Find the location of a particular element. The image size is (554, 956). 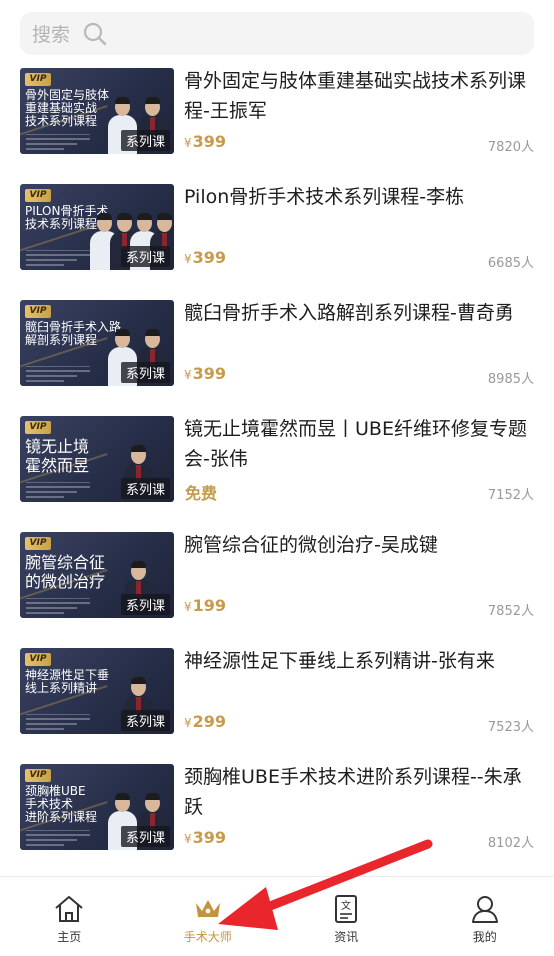

course-thumbnail: VIP 神经源性足下垂 线上系列精讲 系列课 is located at coordinates (97, 691).